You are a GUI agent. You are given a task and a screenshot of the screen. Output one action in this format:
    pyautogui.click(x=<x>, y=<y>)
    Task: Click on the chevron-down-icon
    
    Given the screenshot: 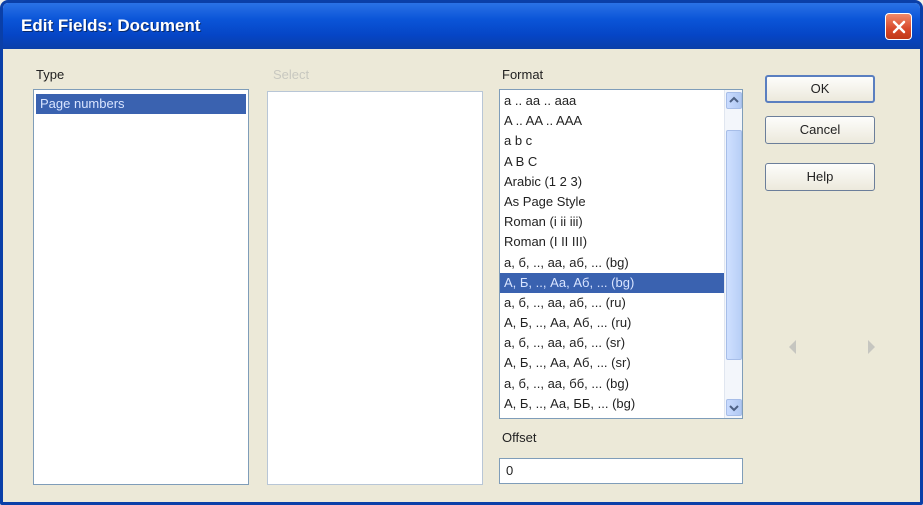 What is the action you would take?
    pyautogui.click(x=734, y=408)
    